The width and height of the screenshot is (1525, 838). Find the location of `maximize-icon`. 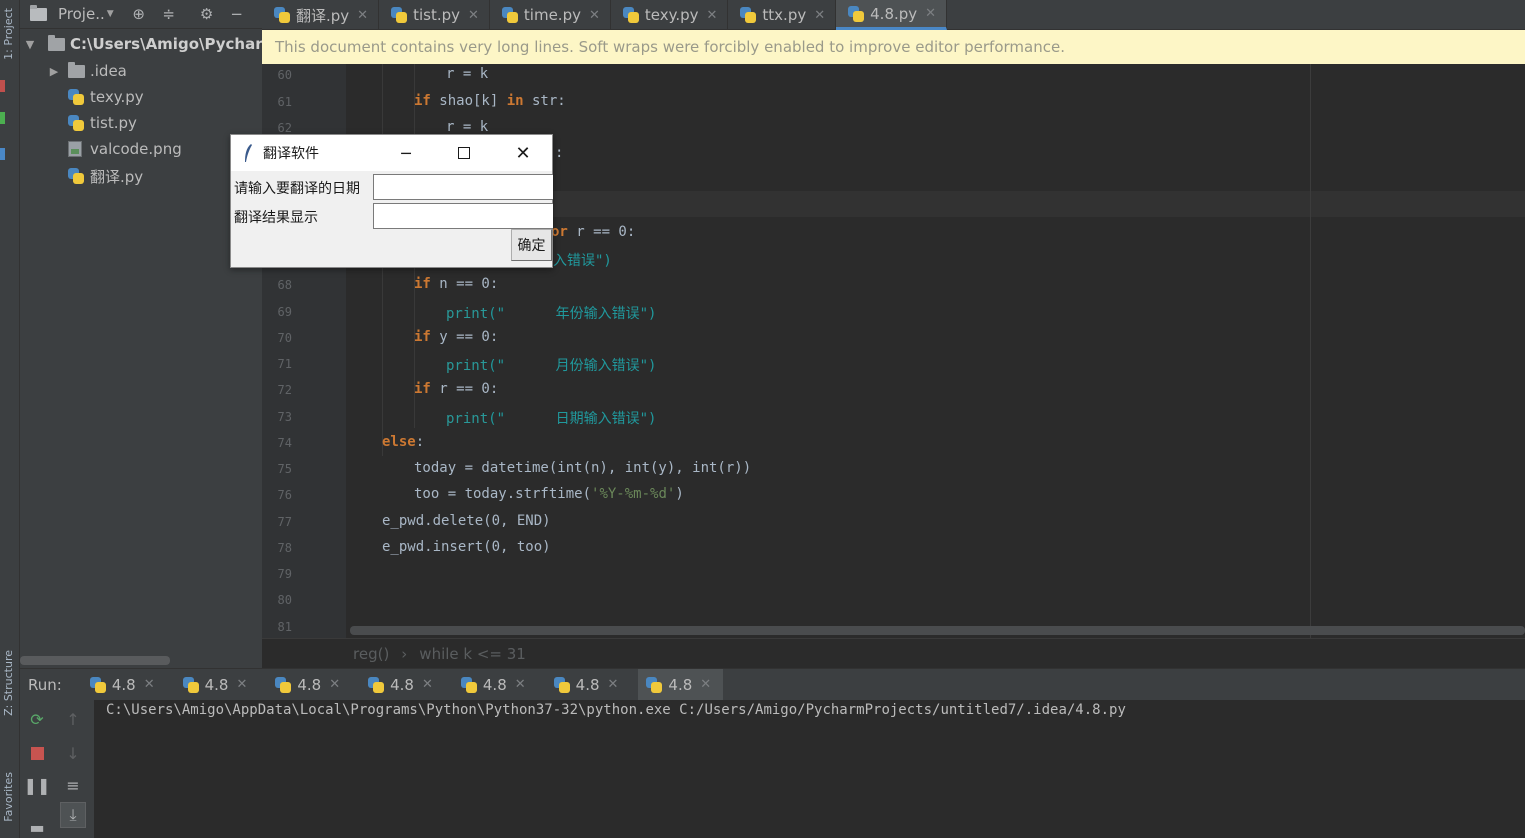

maximize-icon is located at coordinates (464, 153).